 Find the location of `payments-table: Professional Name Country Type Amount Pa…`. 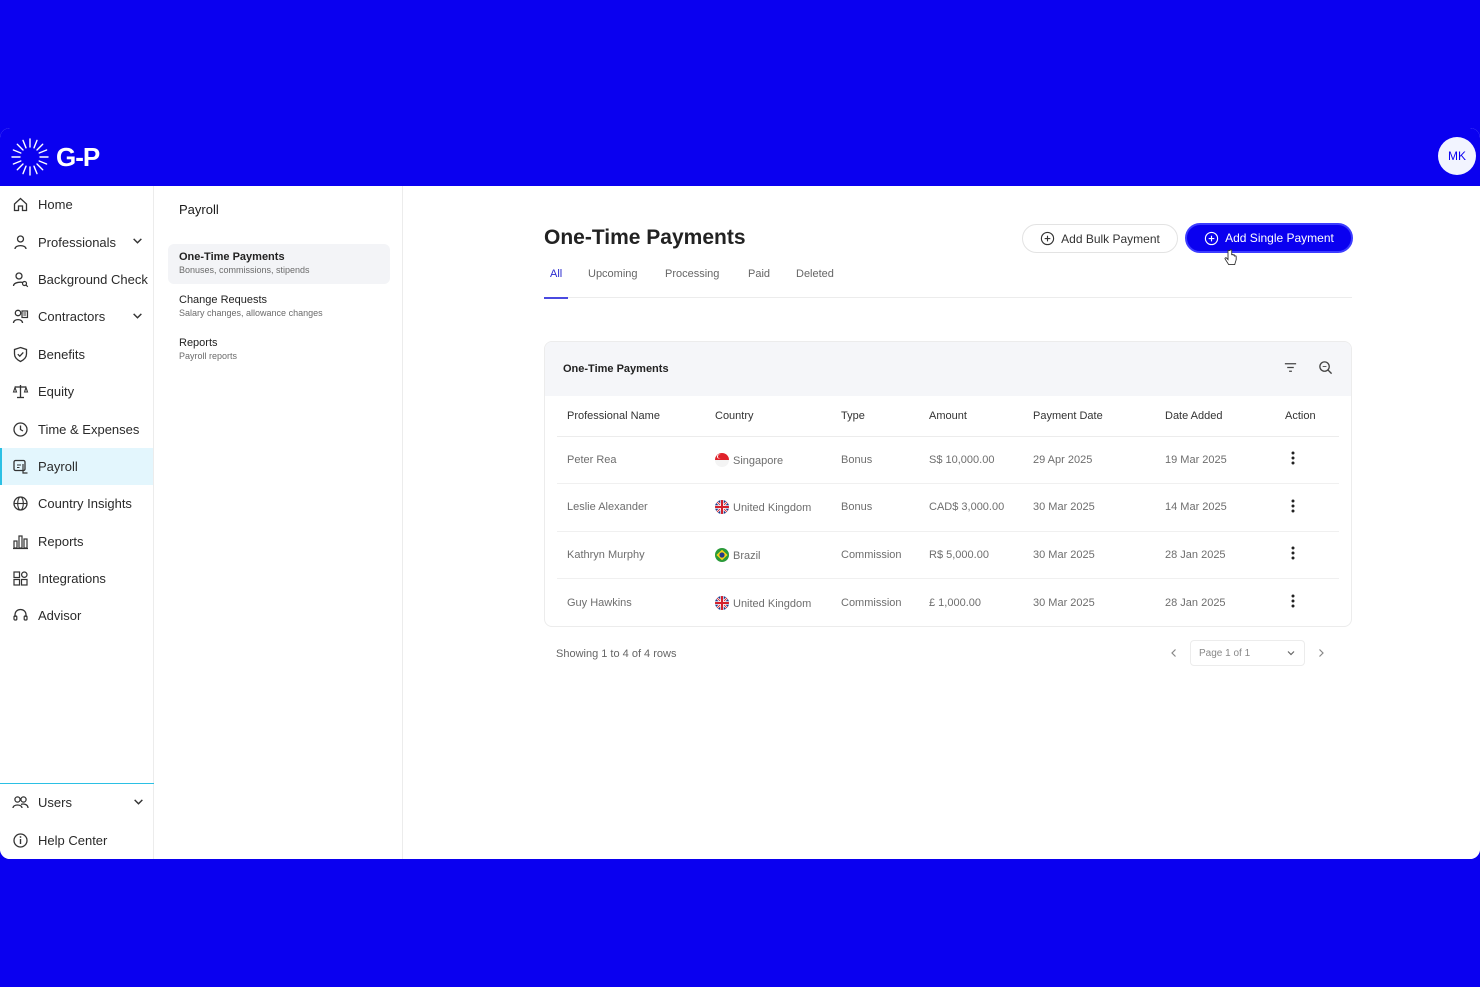

payments-table: Professional Name Country Type Amount Pa… is located at coordinates (948, 511).